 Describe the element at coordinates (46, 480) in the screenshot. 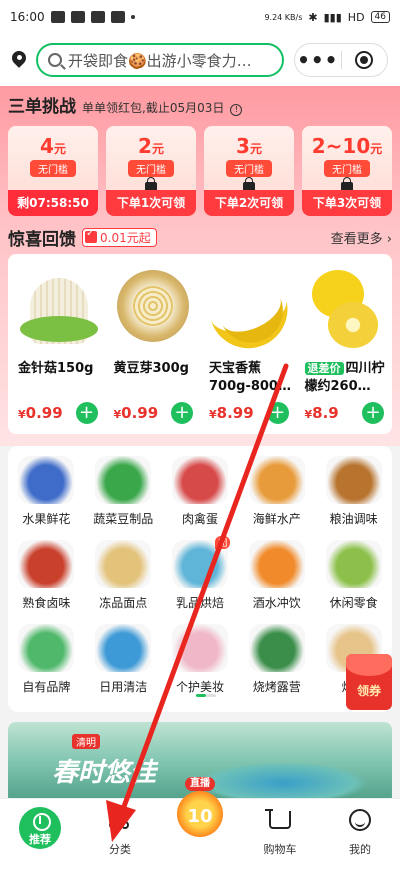

I see `blueberry-icon` at that location.